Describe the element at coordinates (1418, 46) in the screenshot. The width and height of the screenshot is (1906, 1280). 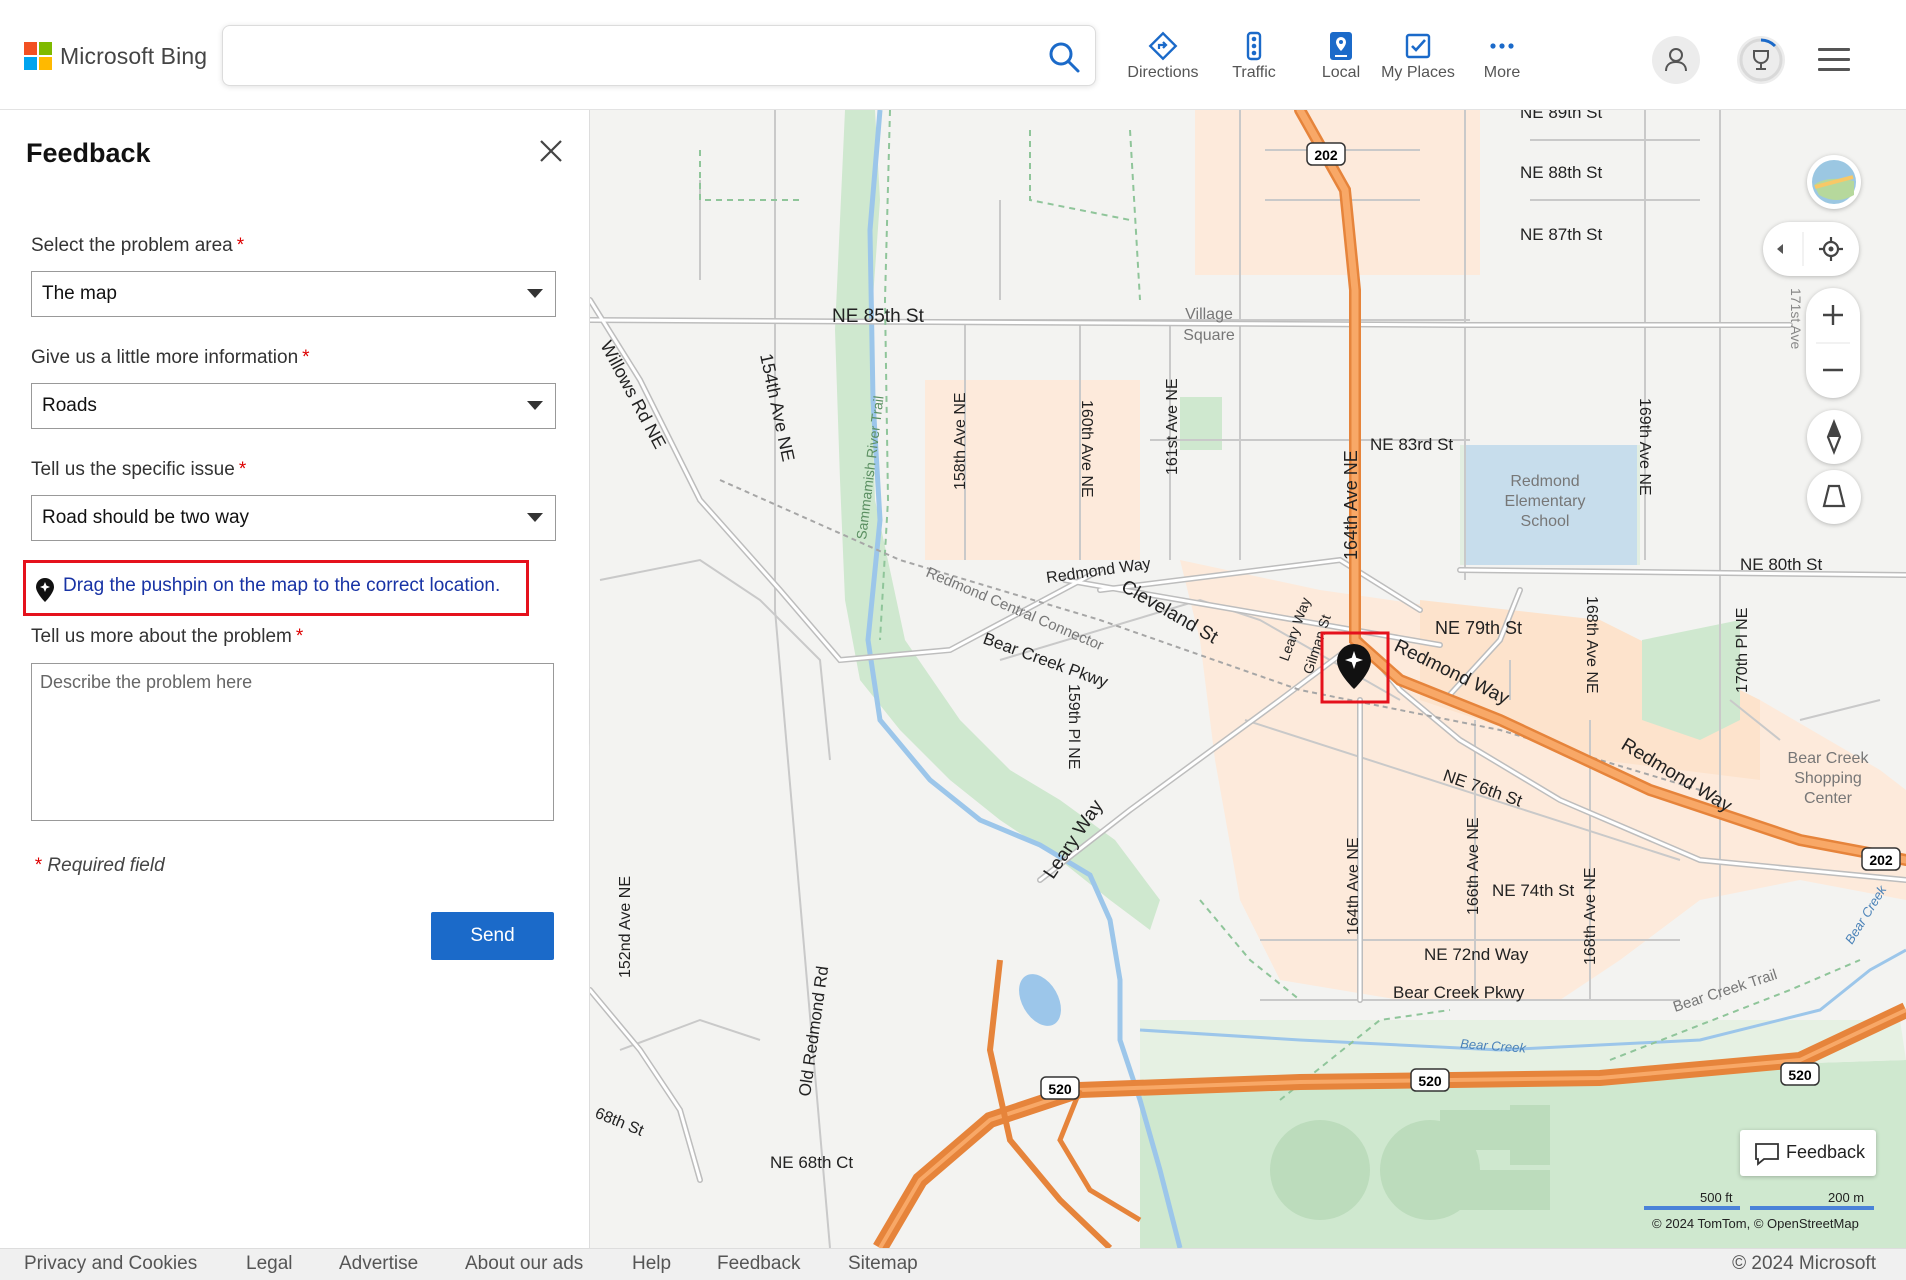
I see `my-places-icon` at that location.